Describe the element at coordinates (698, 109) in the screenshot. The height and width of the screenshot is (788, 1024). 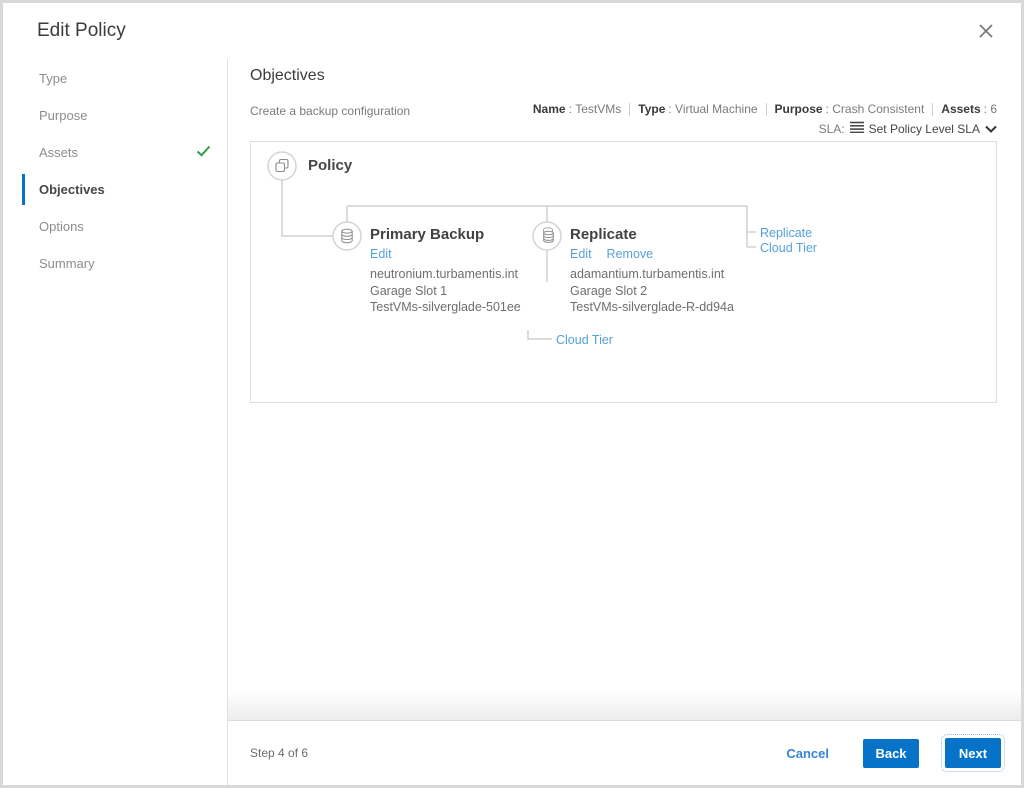
I see `attr-type: Type: Virtual Machine` at that location.